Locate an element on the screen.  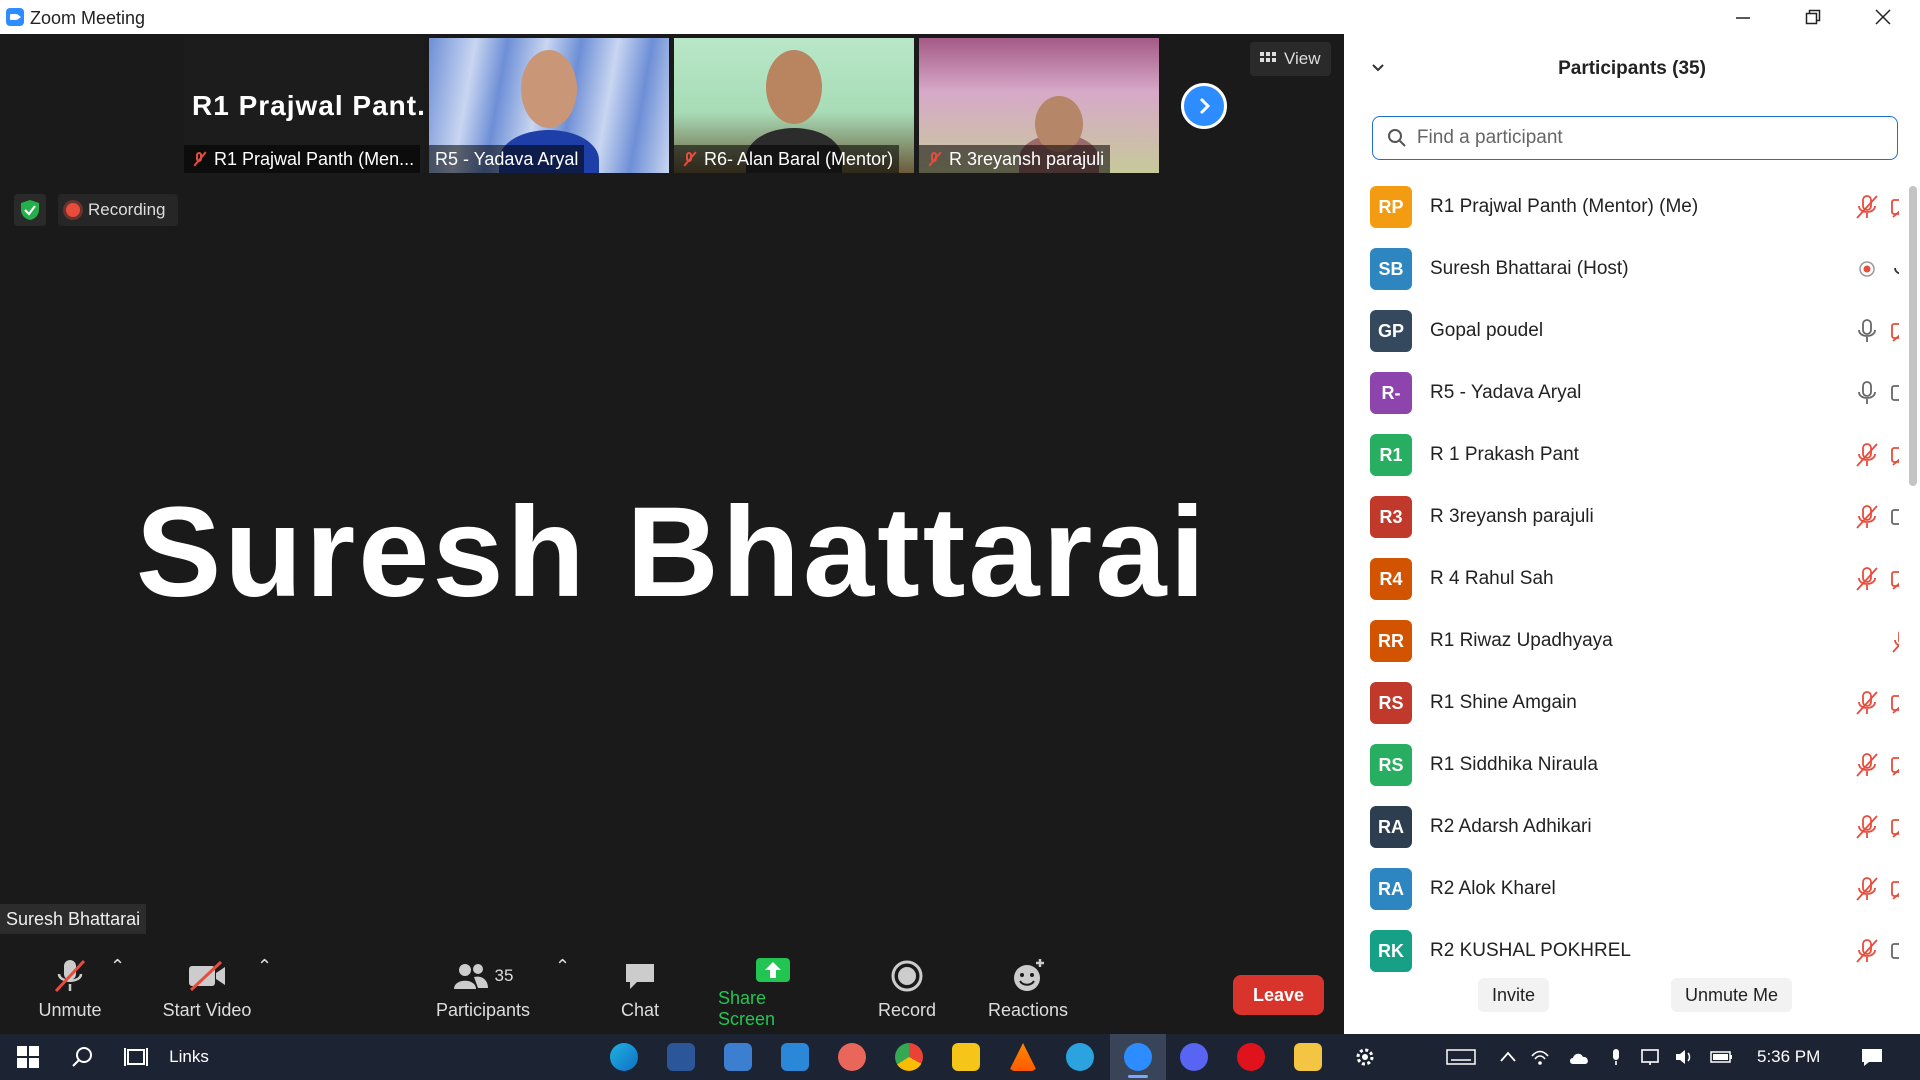
file-transfer-icon is located at coordinates (738, 1057).